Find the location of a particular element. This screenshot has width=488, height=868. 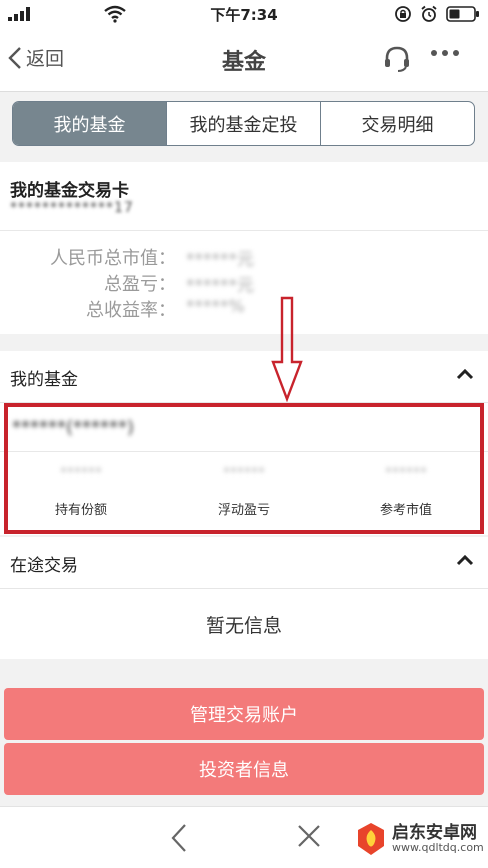

empty-info-text: 暂无信息 is located at coordinates (243, 626).